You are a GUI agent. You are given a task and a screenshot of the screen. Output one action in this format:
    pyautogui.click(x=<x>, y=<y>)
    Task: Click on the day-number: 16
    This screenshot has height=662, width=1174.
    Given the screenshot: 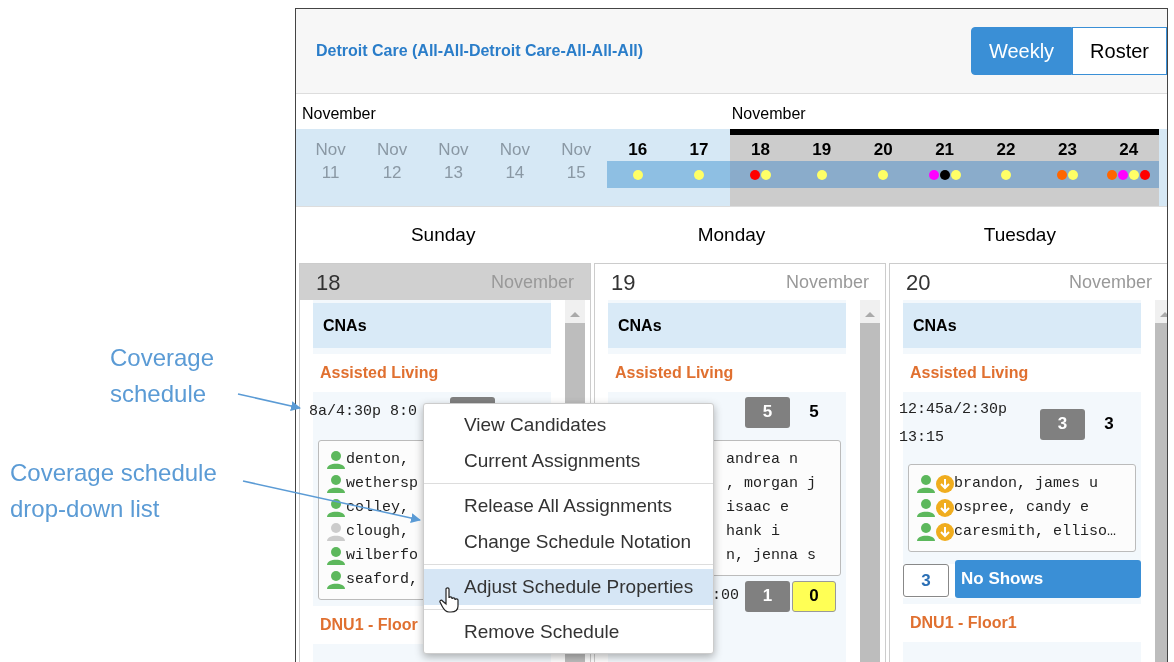 What is the action you would take?
    pyautogui.click(x=638, y=150)
    